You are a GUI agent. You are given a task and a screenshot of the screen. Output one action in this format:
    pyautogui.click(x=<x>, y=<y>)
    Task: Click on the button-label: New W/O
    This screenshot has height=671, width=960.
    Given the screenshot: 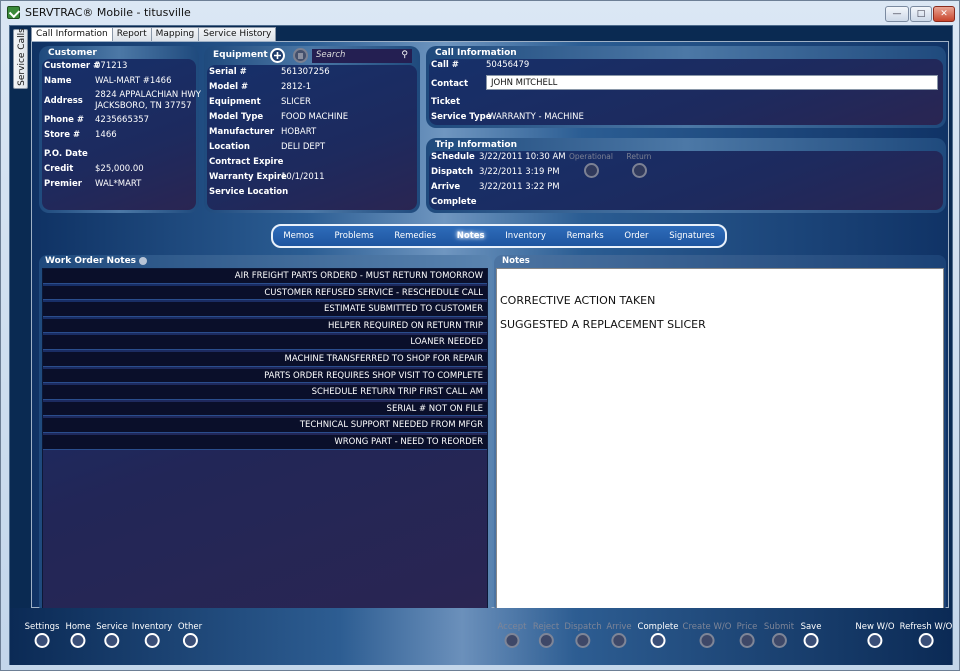 What is the action you would take?
    pyautogui.click(x=875, y=627)
    